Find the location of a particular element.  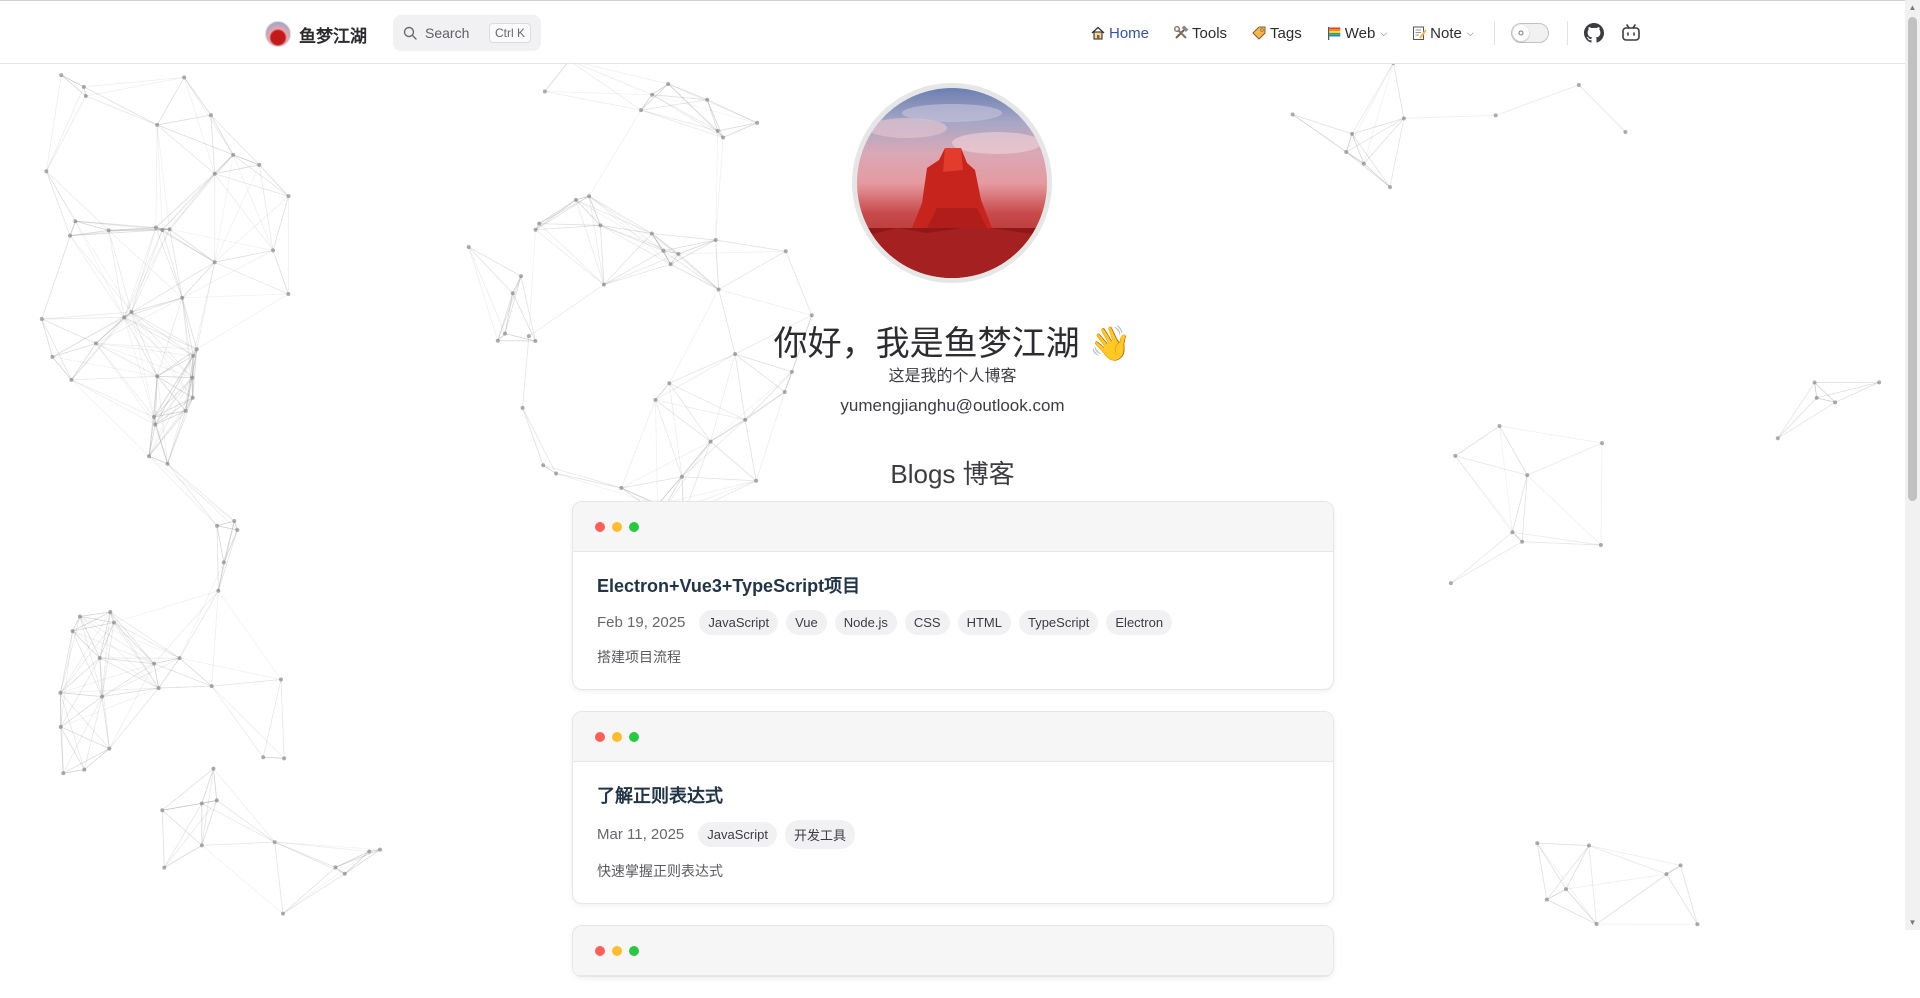

blog-tag: HTML is located at coordinates (984, 622).